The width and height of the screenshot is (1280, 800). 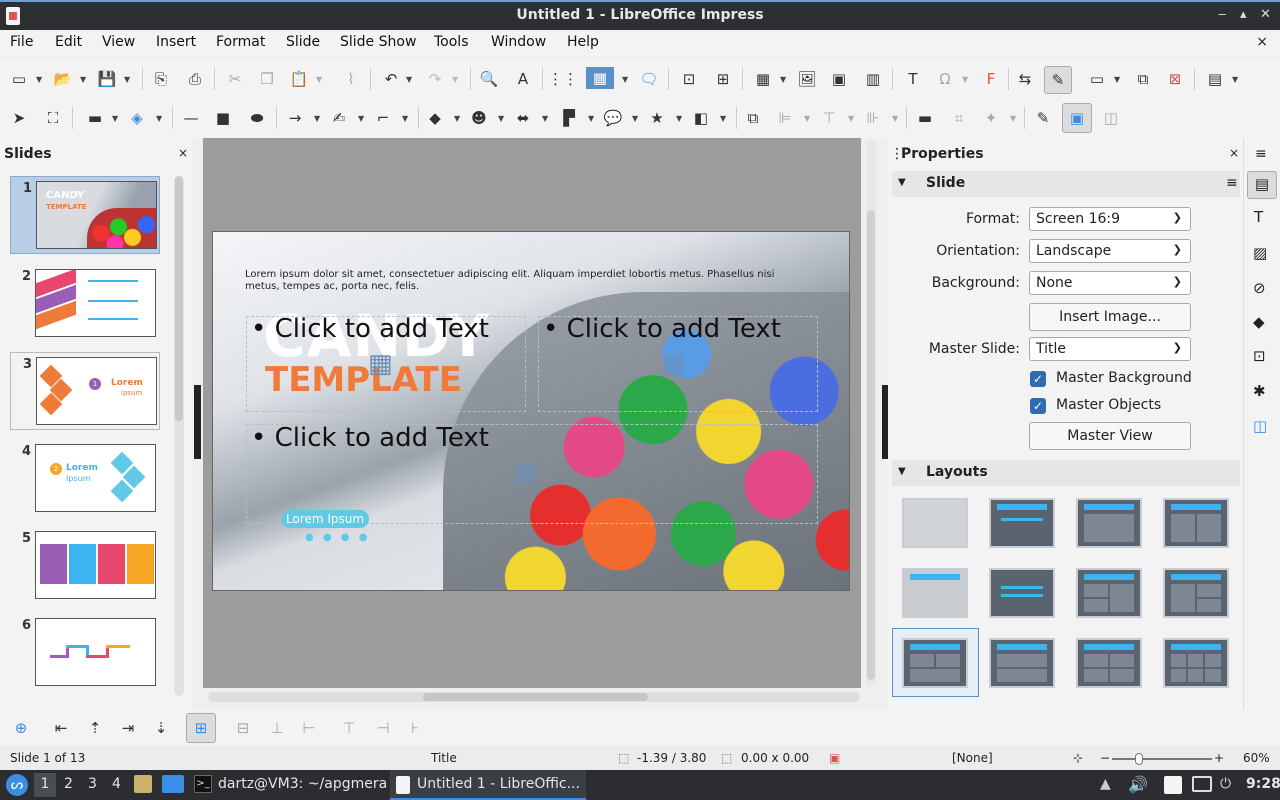 I want to click on clipboard-icon, so click(x=1173, y=785).